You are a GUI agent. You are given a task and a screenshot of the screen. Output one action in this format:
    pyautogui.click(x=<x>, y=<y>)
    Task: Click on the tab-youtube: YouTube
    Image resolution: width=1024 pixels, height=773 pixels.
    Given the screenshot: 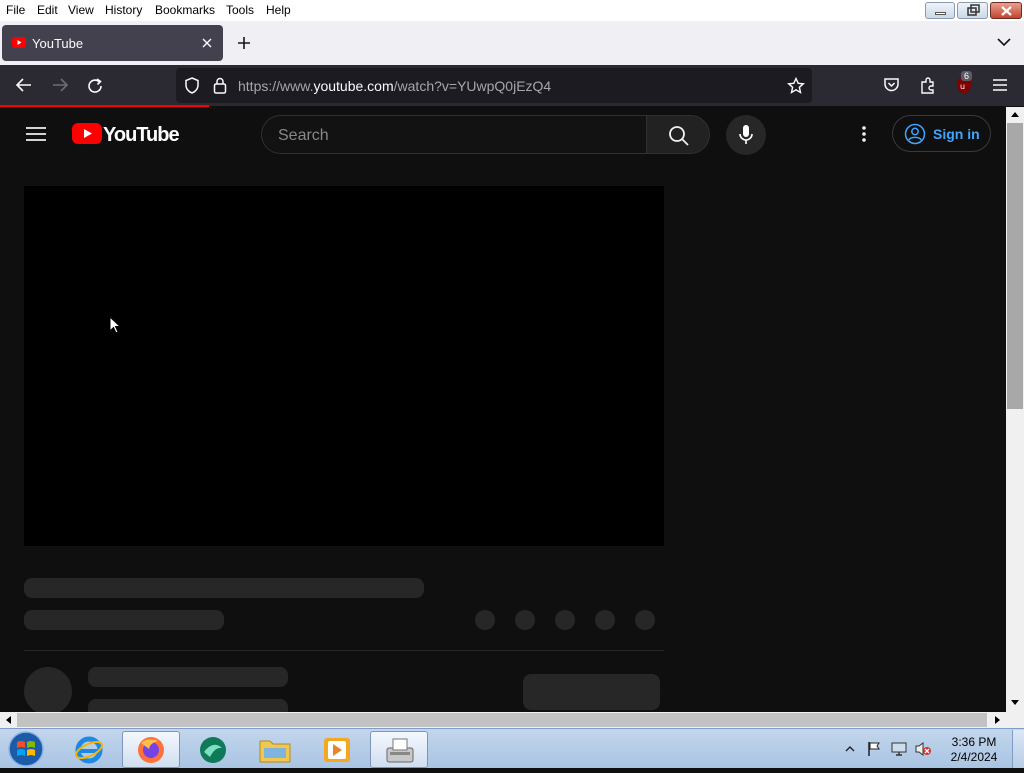 What is the action you would take?
    pyautogui.click(x=112, y=43)
    